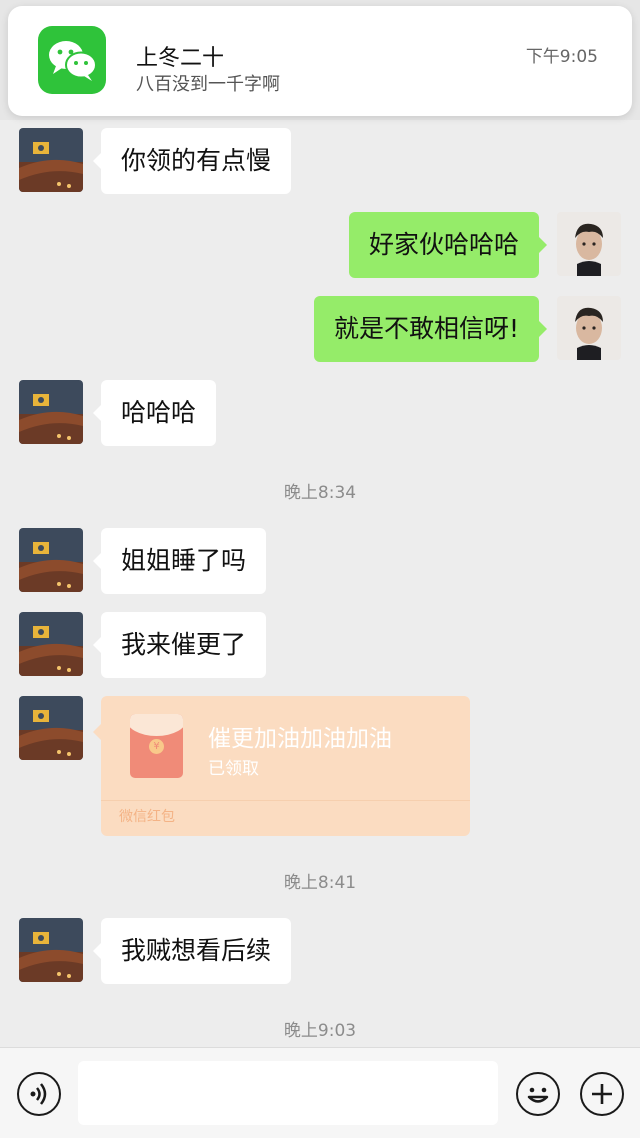 This screenshot has height=1138, width=640. I want to click on red-envelope-icon: ¥, so click(156, 746).